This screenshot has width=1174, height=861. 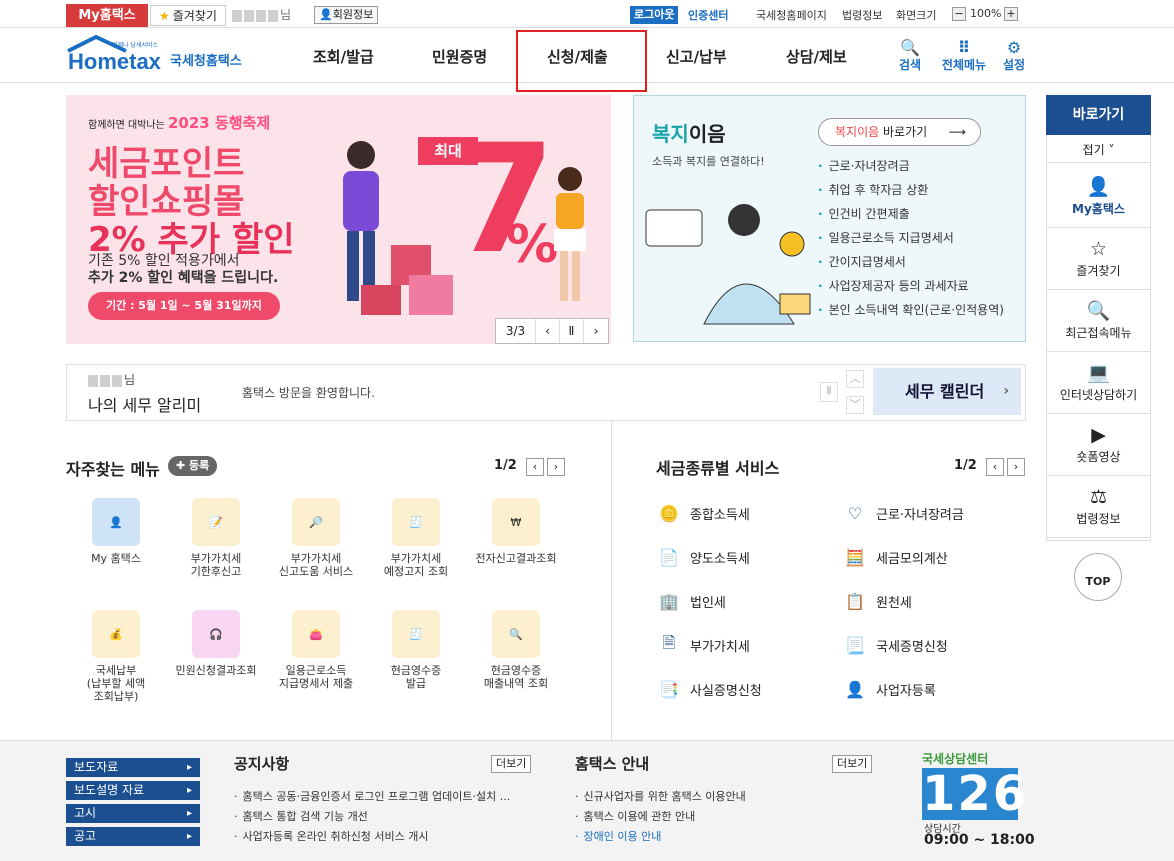 I want to click on quick-fold-button: 접기 ˅, so click(x=1098, y=150).